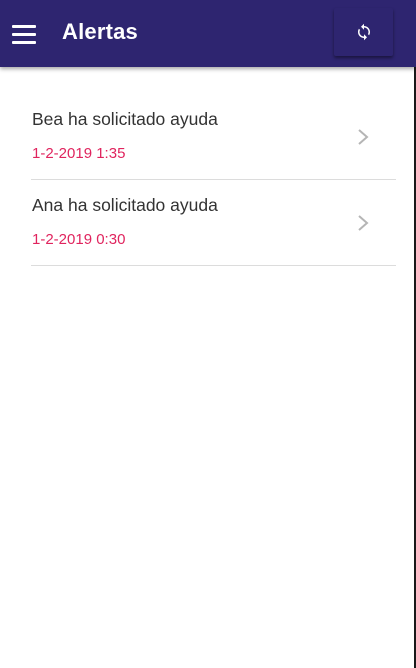  Describe the element at coordinates (100, 31) in the screenshot. I see `page-title: Alertas` at that location.